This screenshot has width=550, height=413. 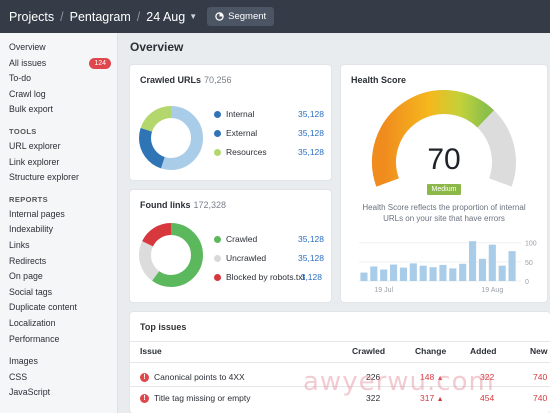 What do you see at coordinates (193, 16) in the screenshot?
I see `chevron-down-icon: ▼` at bounding box center [193, 16].